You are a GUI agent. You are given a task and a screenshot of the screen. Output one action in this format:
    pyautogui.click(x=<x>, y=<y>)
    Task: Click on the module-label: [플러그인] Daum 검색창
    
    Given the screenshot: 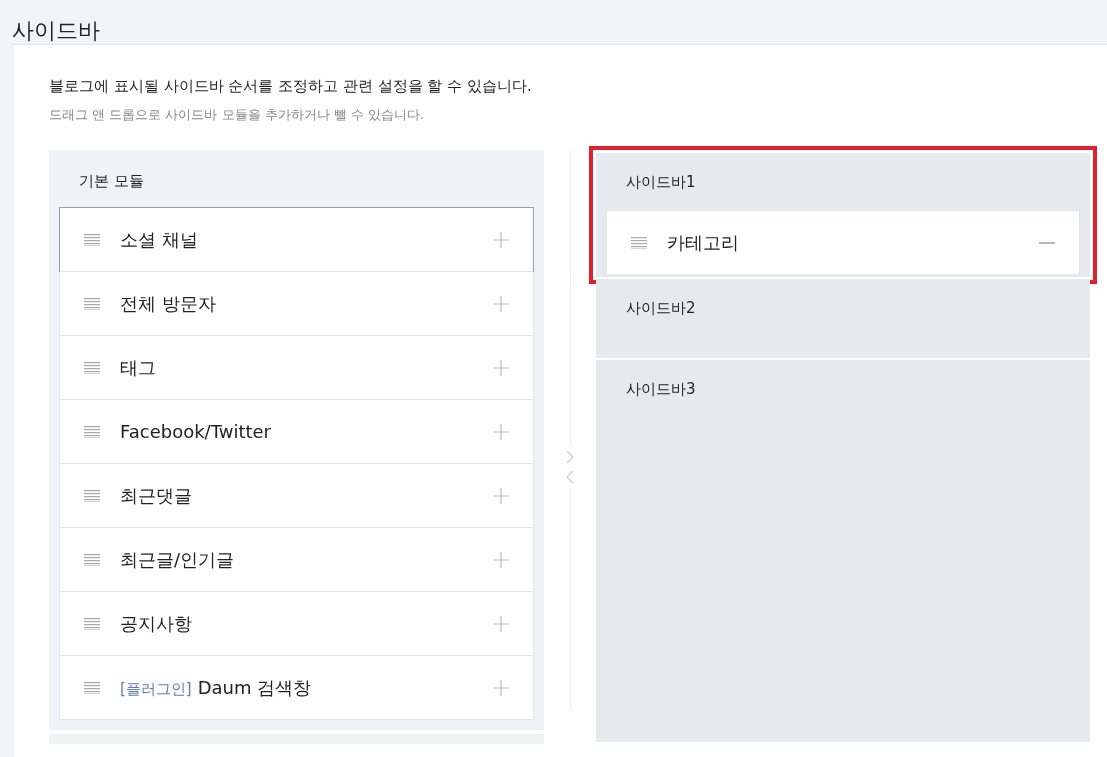 What is the action you would take?
    pyautogui.click(x=216, y=687)
    